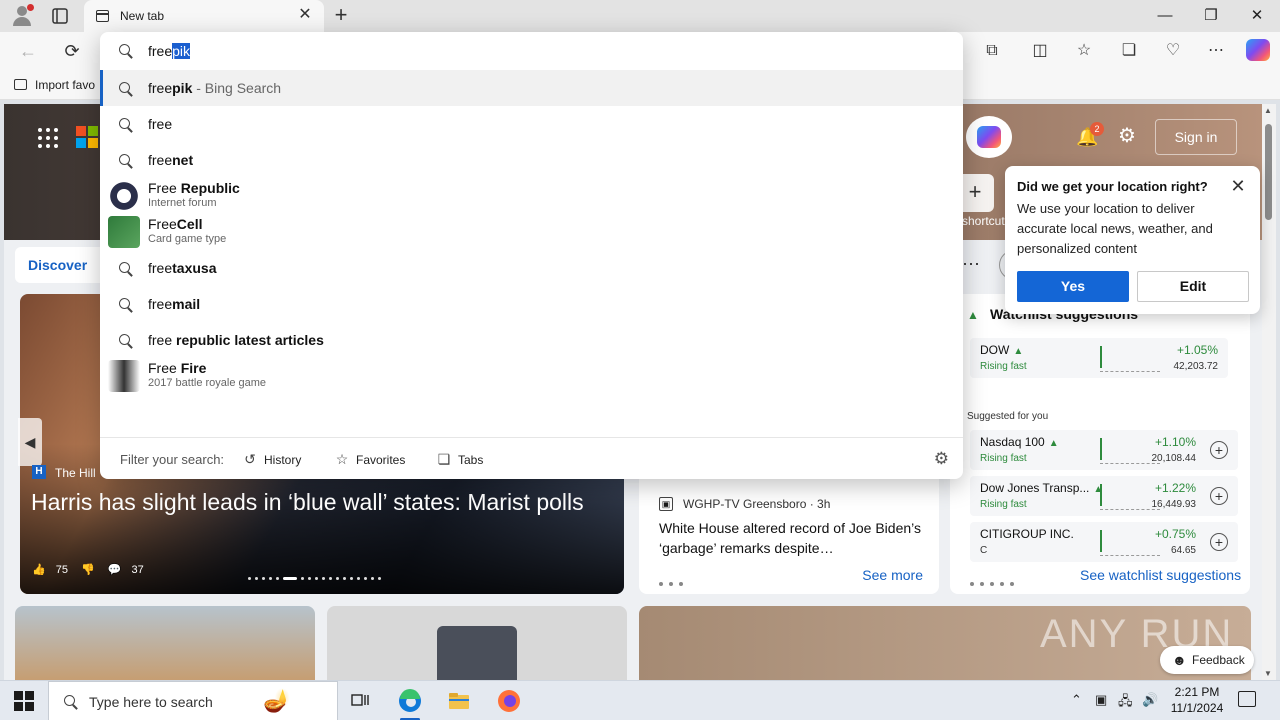  I want to click on app-launcher-icon, so click(48, 138).